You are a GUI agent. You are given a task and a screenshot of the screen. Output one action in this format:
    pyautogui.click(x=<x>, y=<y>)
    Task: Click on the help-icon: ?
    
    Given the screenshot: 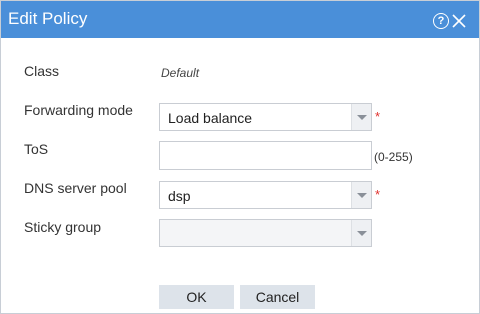 What is the action you would take?
    pyautogui.click(x=441, y=21)
    